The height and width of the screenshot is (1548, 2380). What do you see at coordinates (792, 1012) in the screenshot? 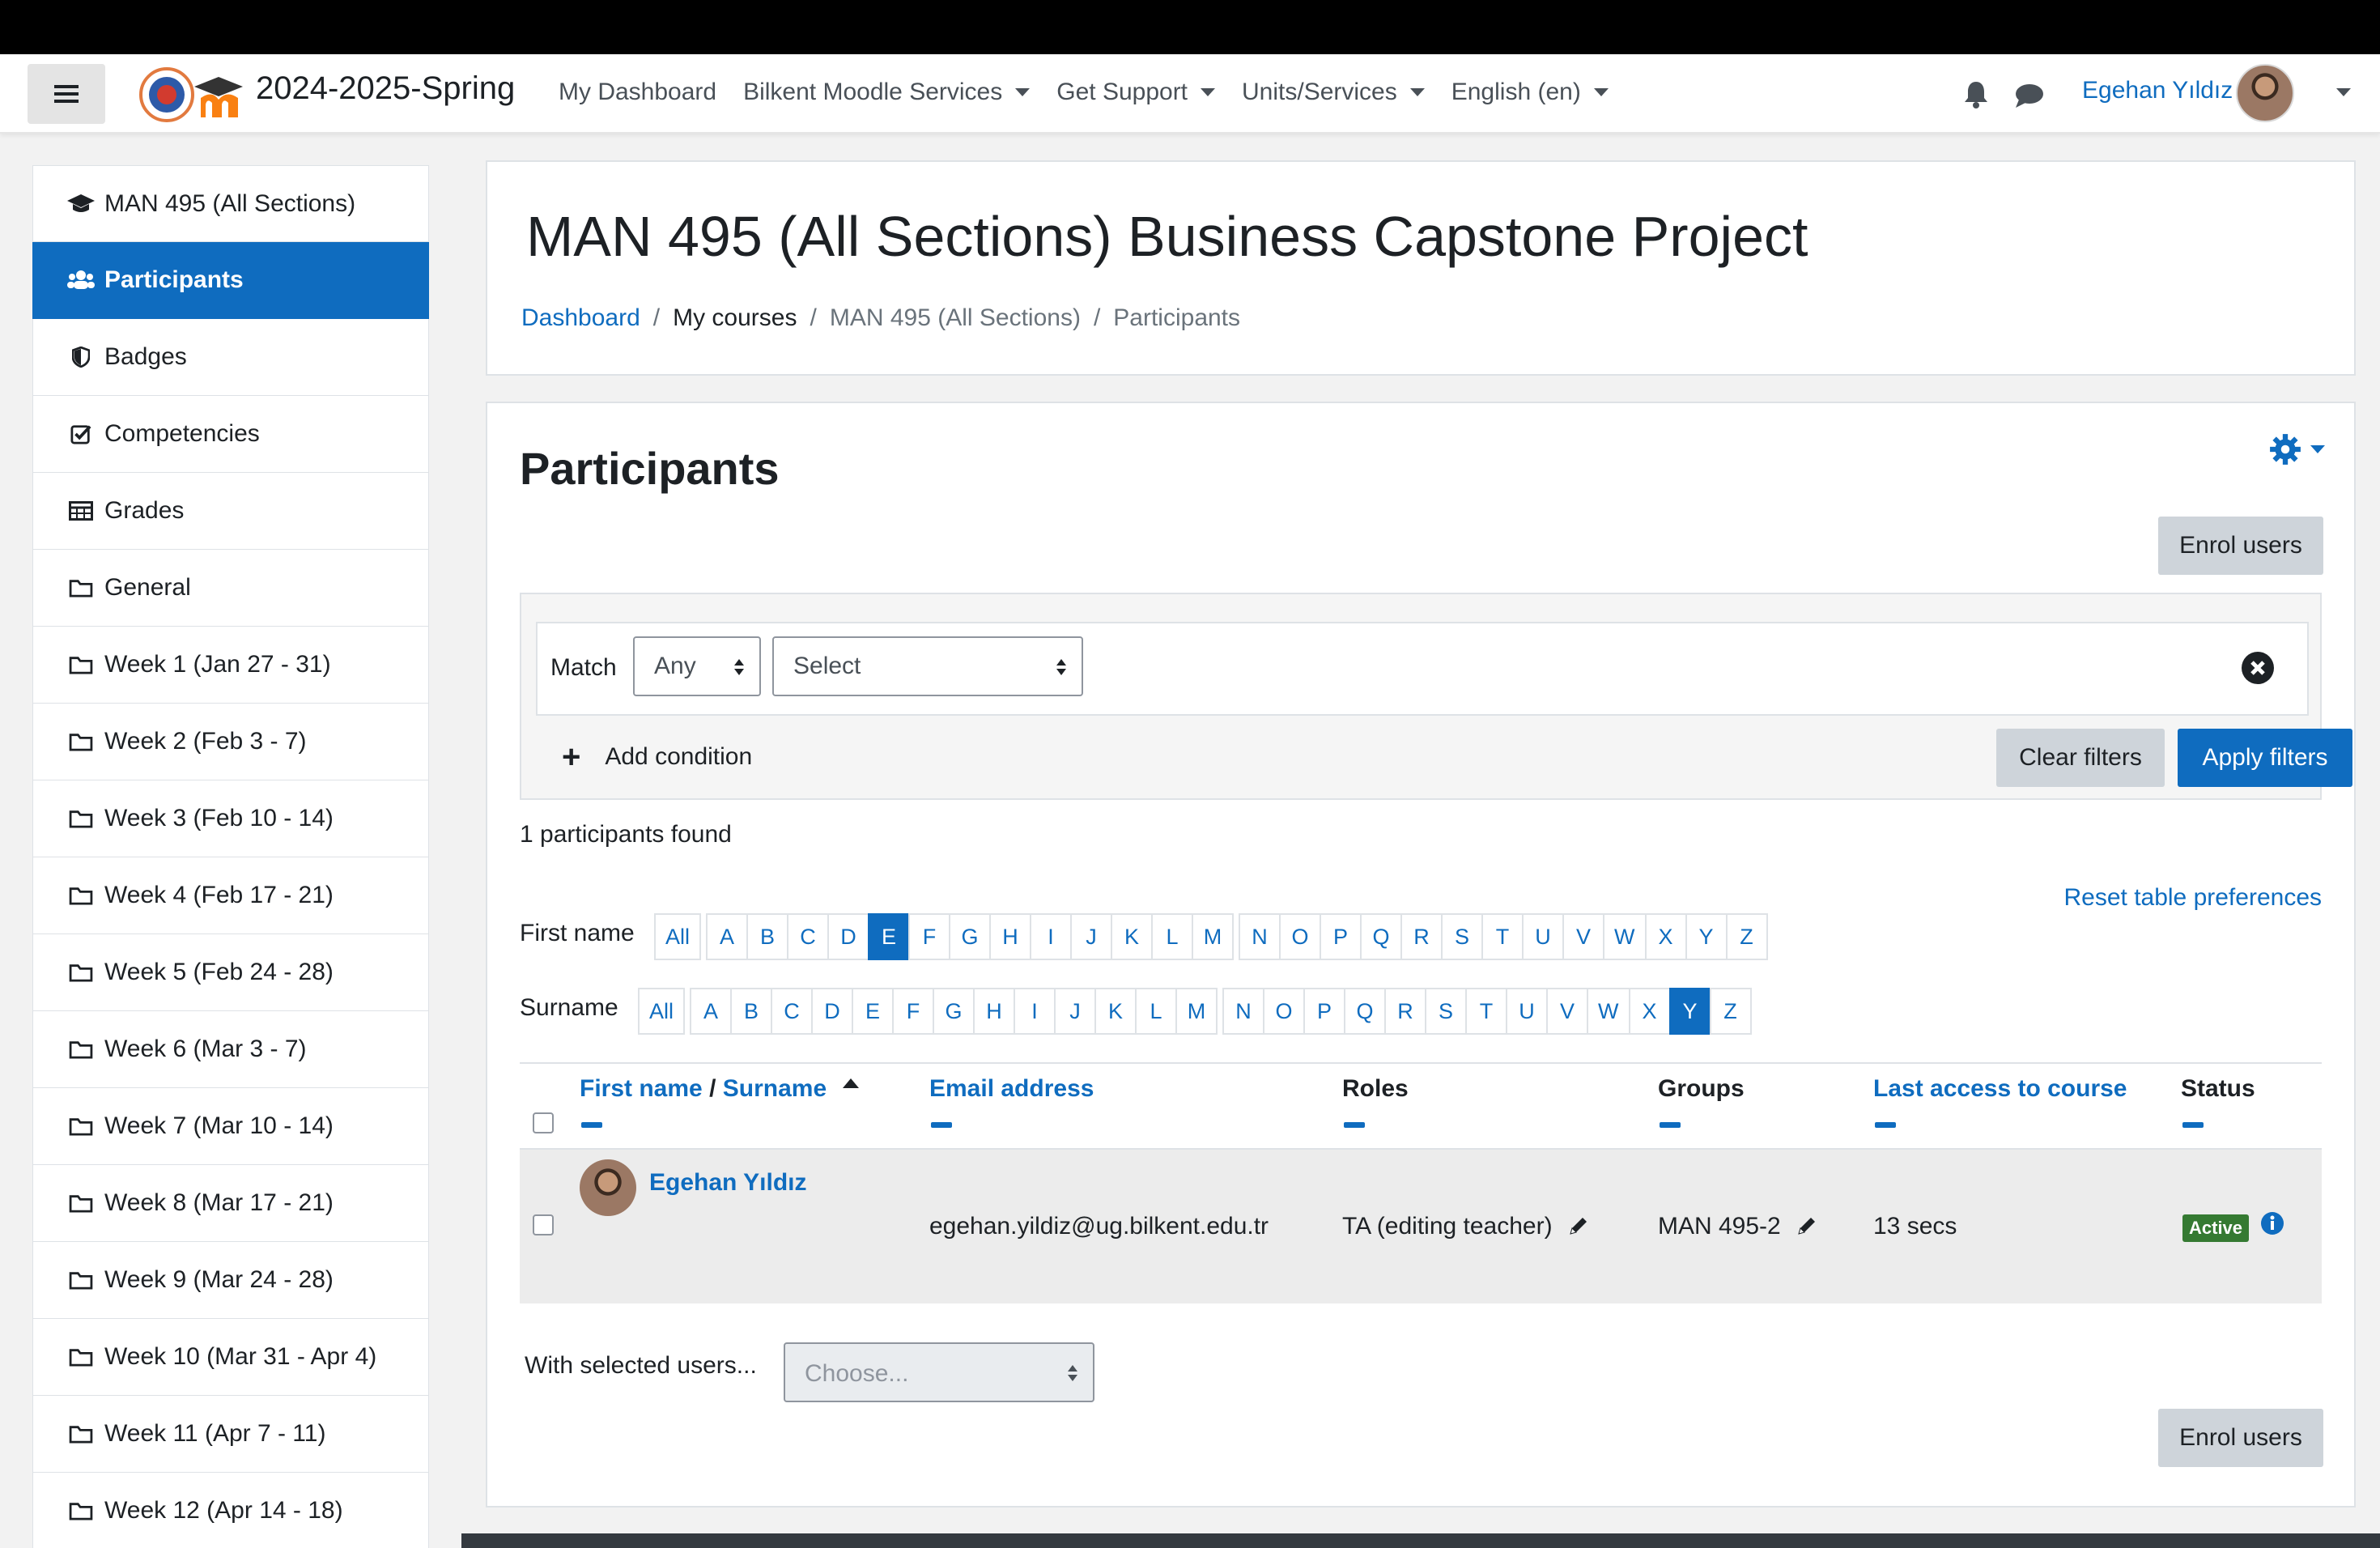
I see `surname-initial-c: C` at bounding box center [792, 1012].